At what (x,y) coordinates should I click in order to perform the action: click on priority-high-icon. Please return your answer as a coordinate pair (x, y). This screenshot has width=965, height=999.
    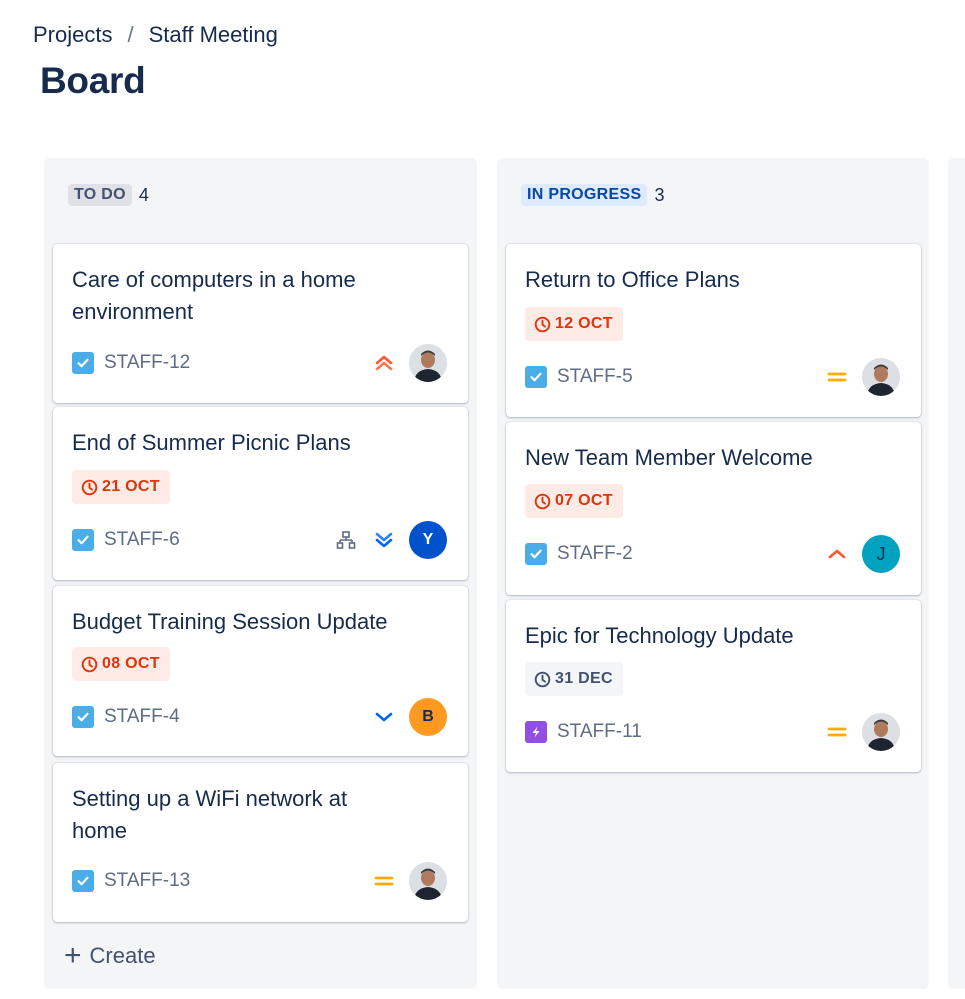
    Looking at the image, I should click on (837, 554).